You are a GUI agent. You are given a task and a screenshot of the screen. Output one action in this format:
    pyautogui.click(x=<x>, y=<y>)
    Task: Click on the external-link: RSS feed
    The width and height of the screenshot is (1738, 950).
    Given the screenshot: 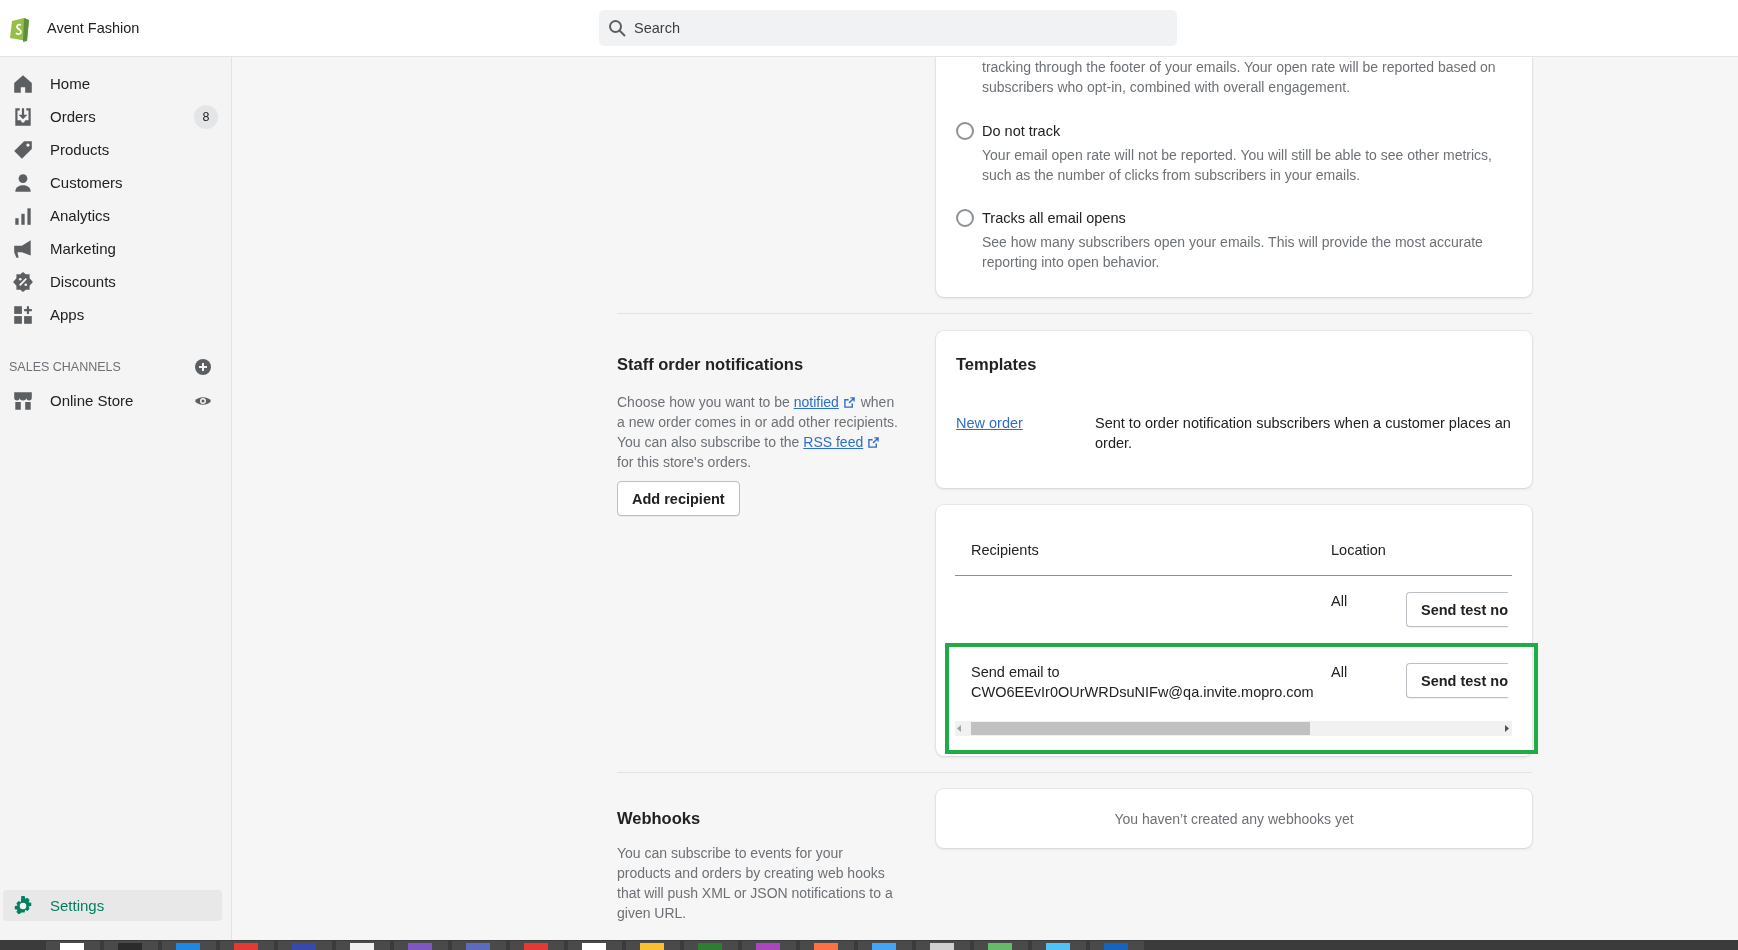 What is the action you would take?
    pyautogui.click(x=842, y=442)
    